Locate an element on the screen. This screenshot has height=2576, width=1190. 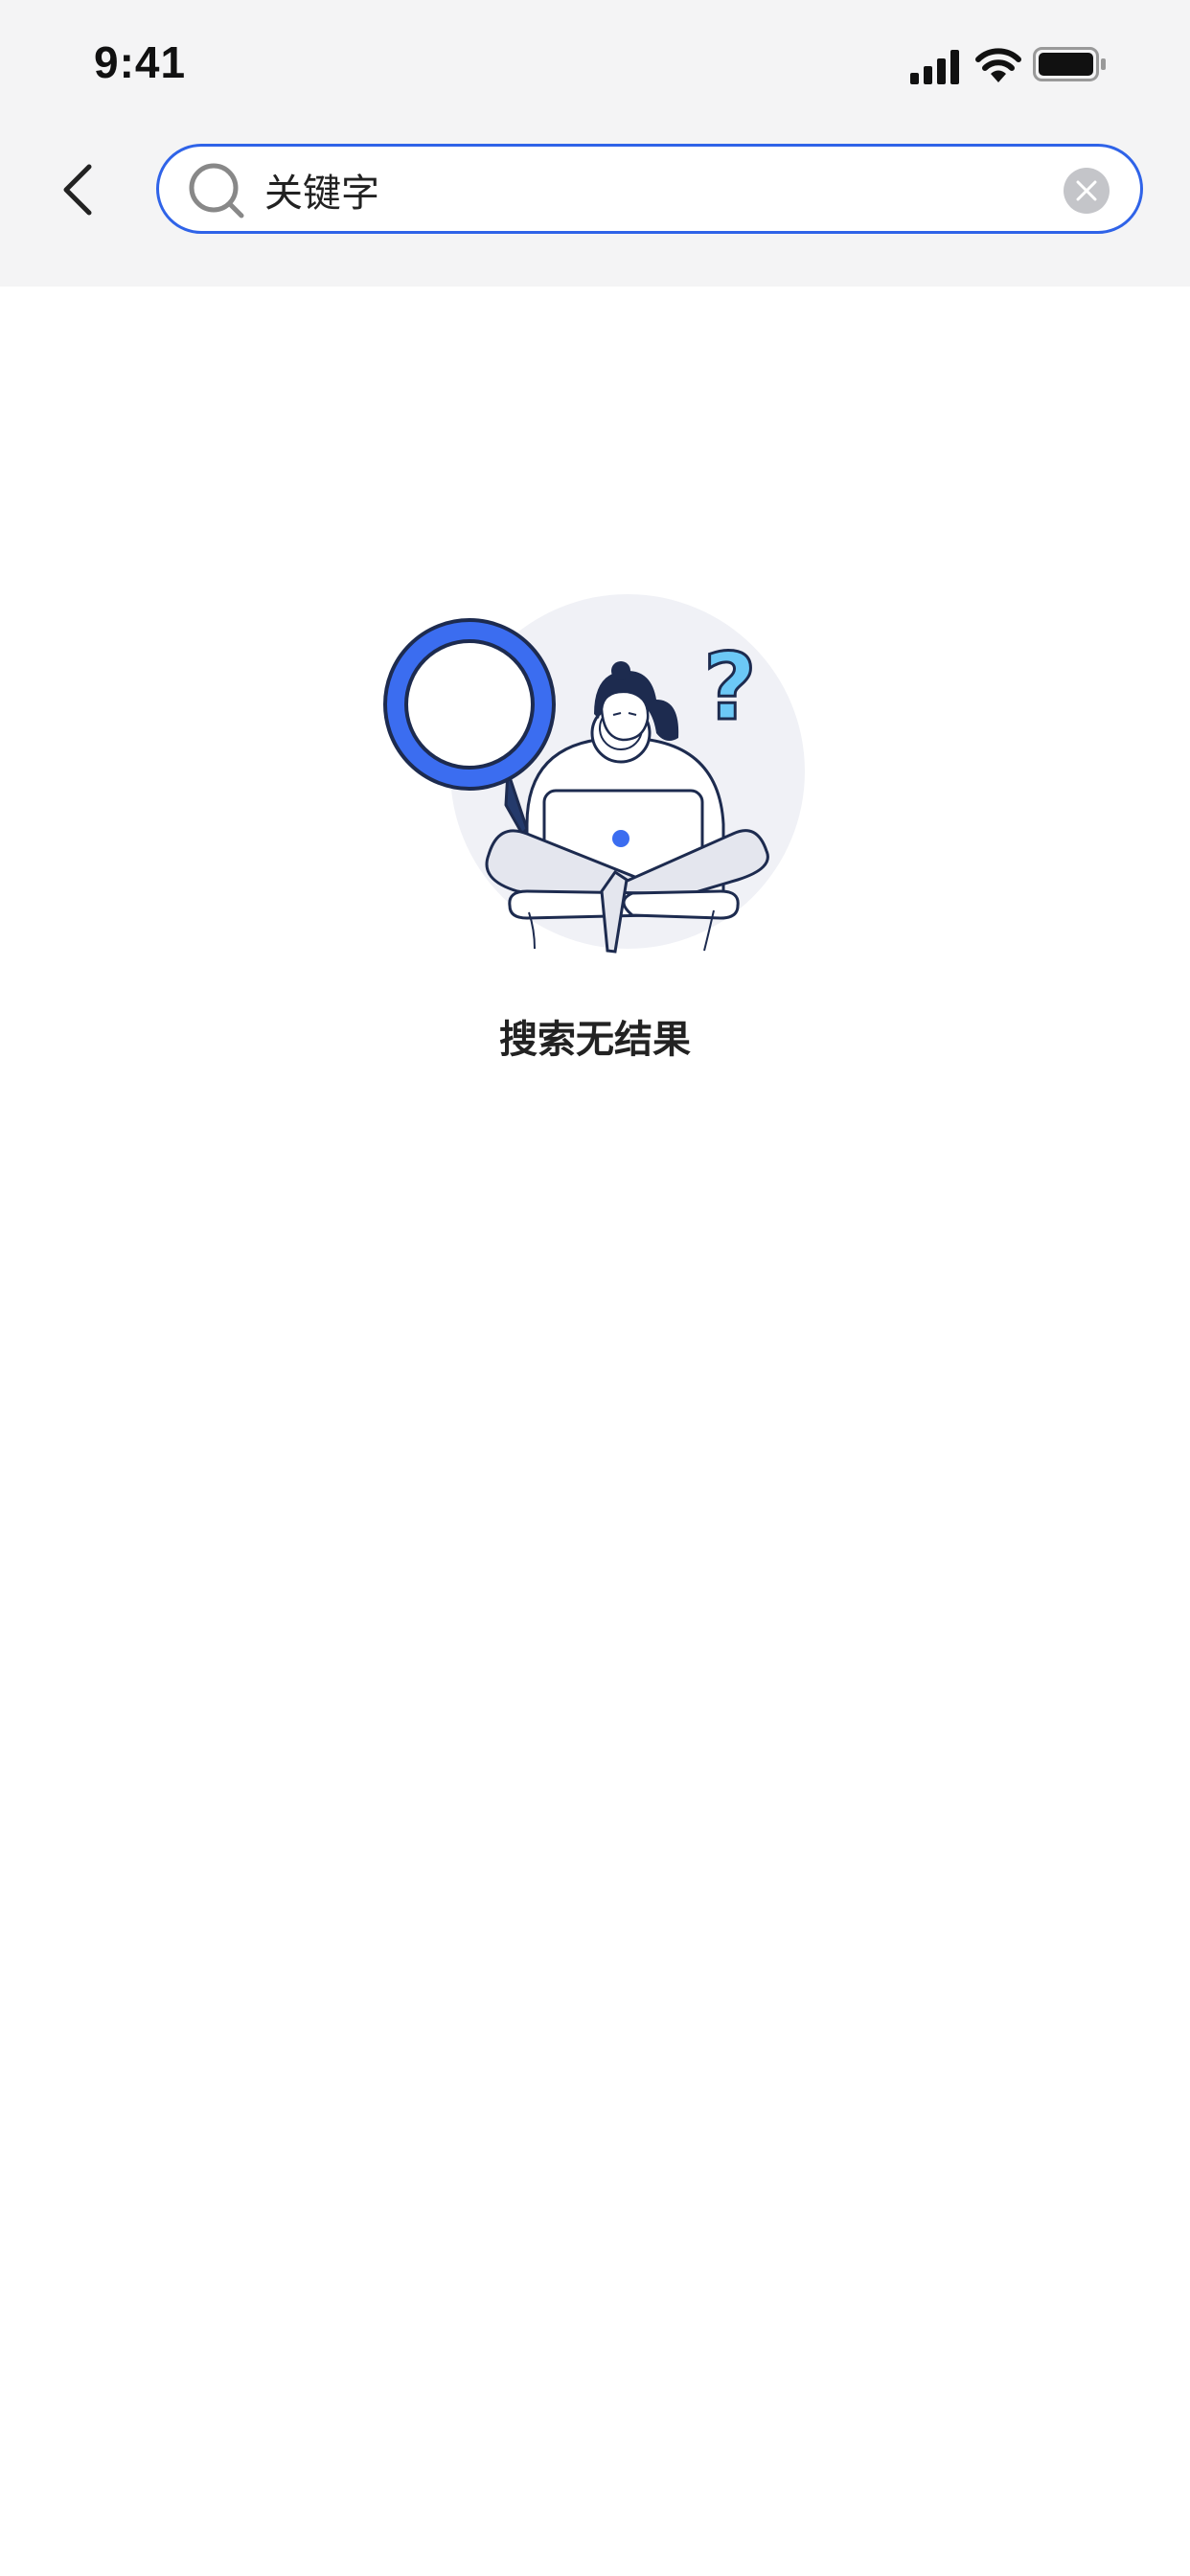
status-icons is located at coordinates (1011, 65).